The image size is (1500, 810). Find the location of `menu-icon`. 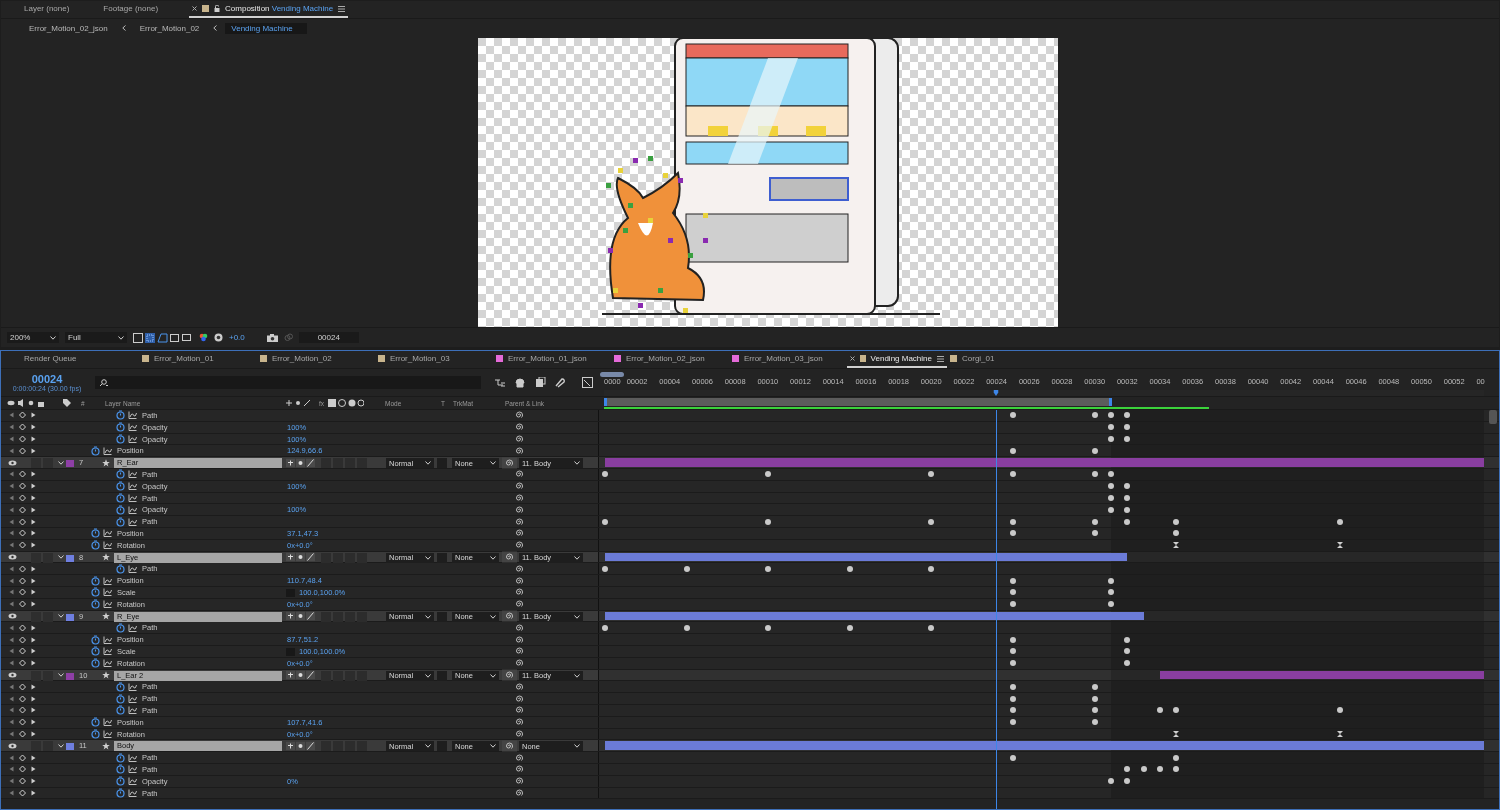

menu-icon is located at coordinates (940, 358).